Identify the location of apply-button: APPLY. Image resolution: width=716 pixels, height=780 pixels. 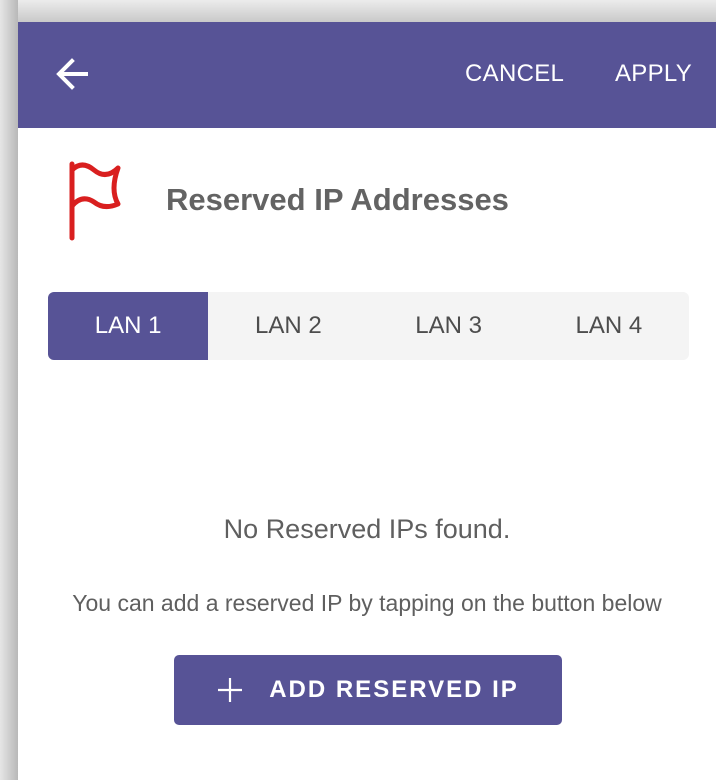
(653, 74).